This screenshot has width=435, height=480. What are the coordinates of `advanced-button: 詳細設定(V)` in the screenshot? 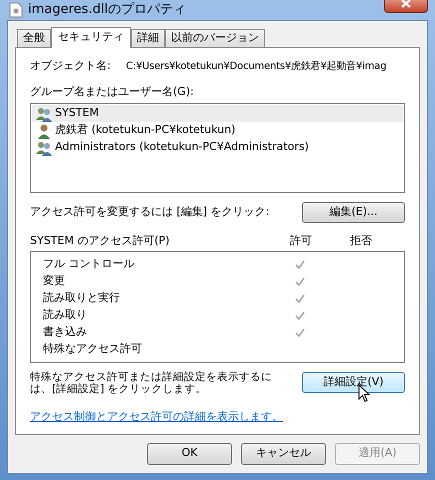 It's located at (353, 382).